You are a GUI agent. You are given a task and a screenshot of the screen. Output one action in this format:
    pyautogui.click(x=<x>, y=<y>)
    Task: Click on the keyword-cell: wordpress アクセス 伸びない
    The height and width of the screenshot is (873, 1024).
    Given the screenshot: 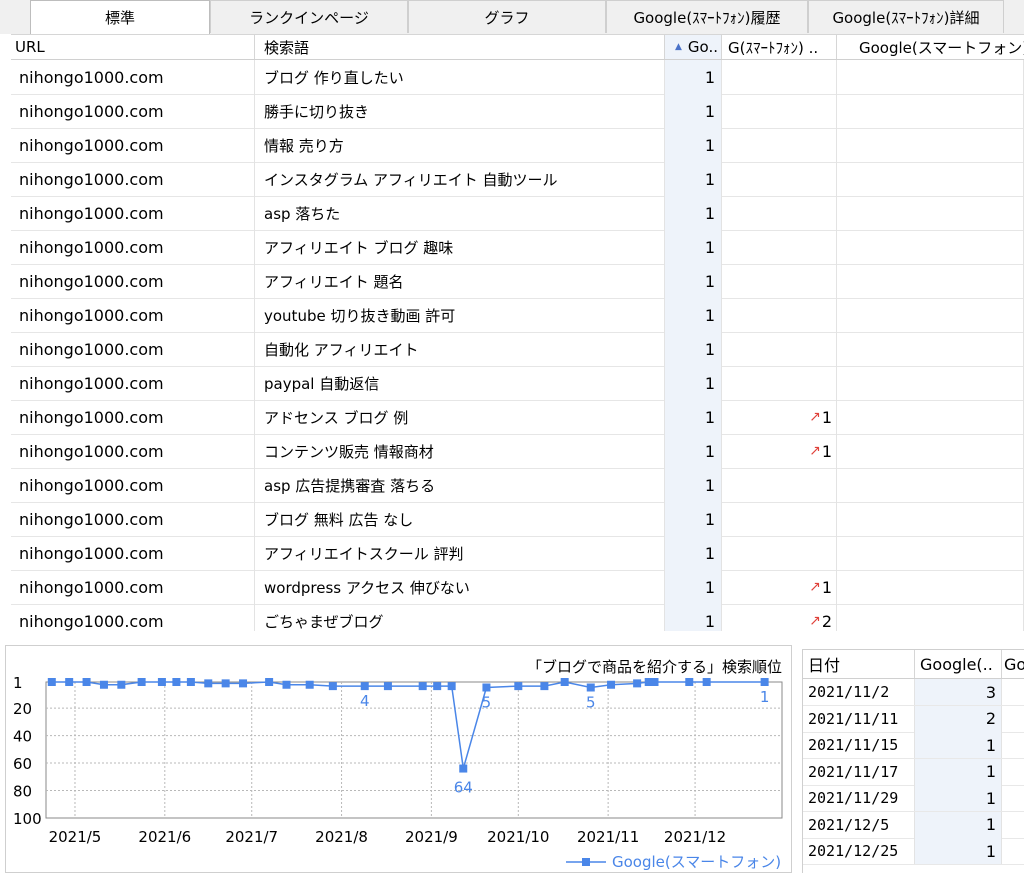 What is the action you would take?
    pyautogui.click(x=460, y=587)
    